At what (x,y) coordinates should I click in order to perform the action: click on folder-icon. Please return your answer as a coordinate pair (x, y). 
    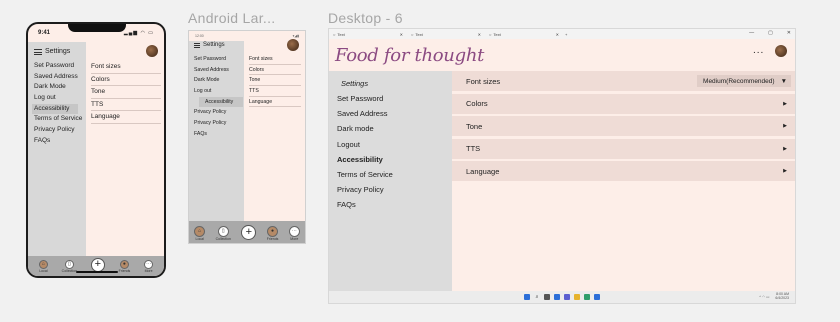
    Looking at the image, I should click on (577, 297).